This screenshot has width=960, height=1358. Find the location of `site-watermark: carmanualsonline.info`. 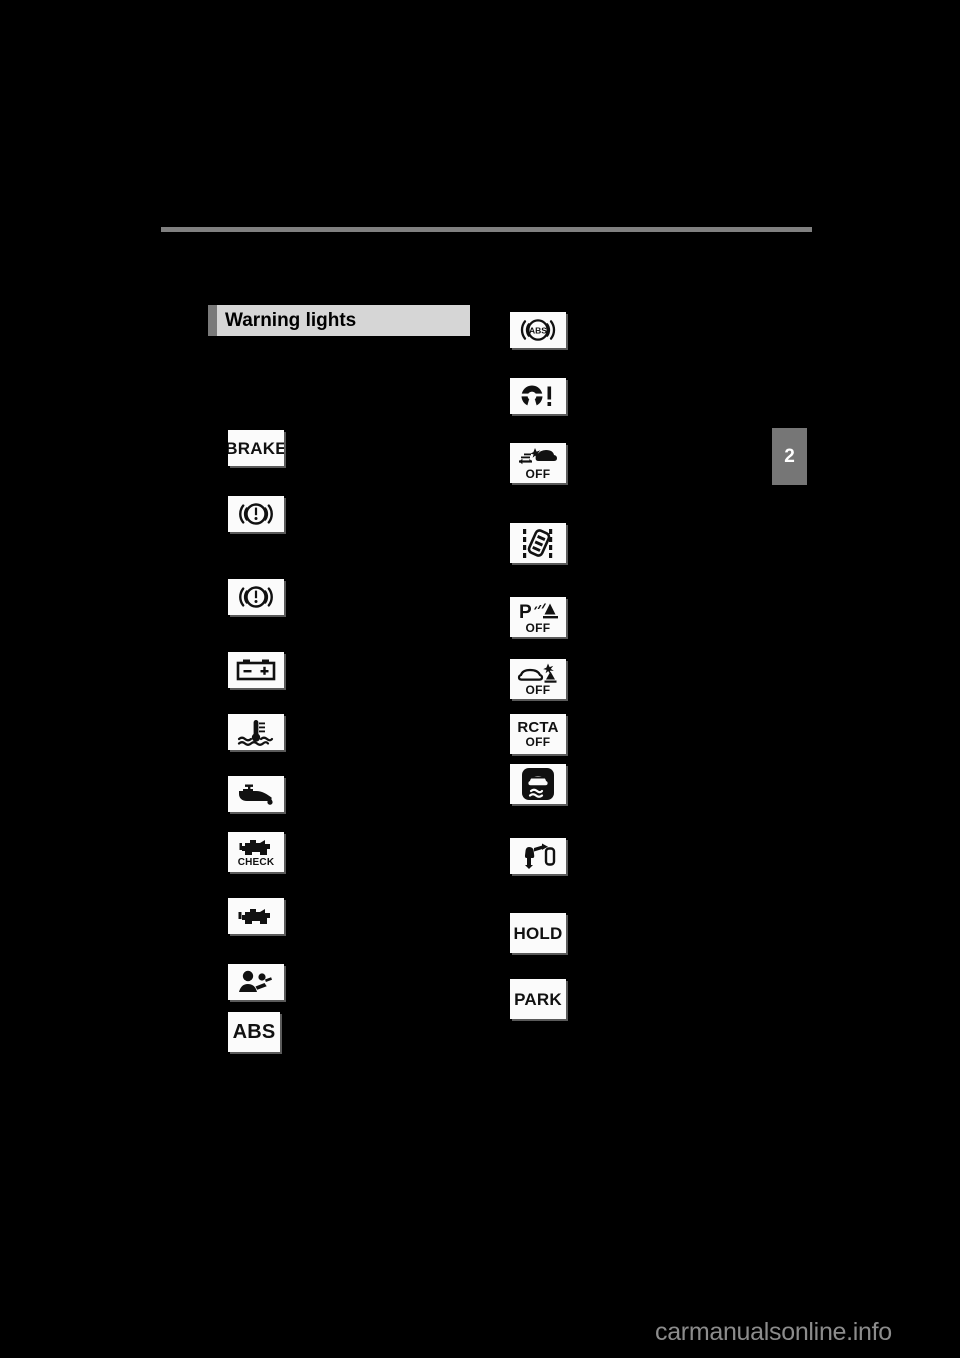

site-watermark: carmanualsonline.info is located at coordinates (773, 1332).